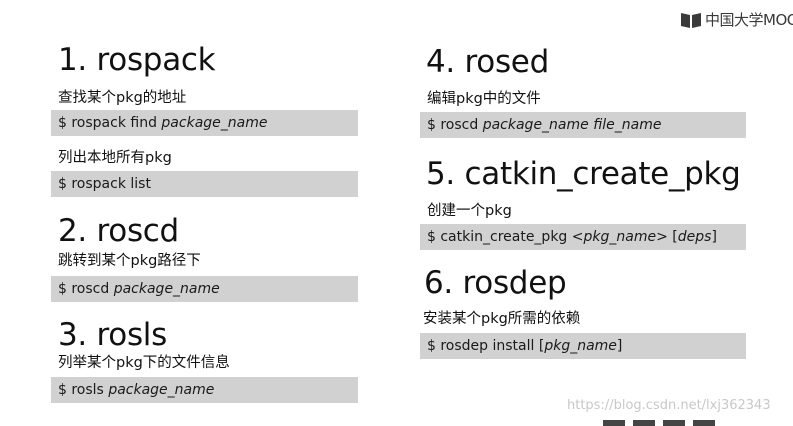  Describe the element at coordinates (122, 98) in the screenshot. I see `desc-rospack-find: 查找某个pkg的地址` at that location.